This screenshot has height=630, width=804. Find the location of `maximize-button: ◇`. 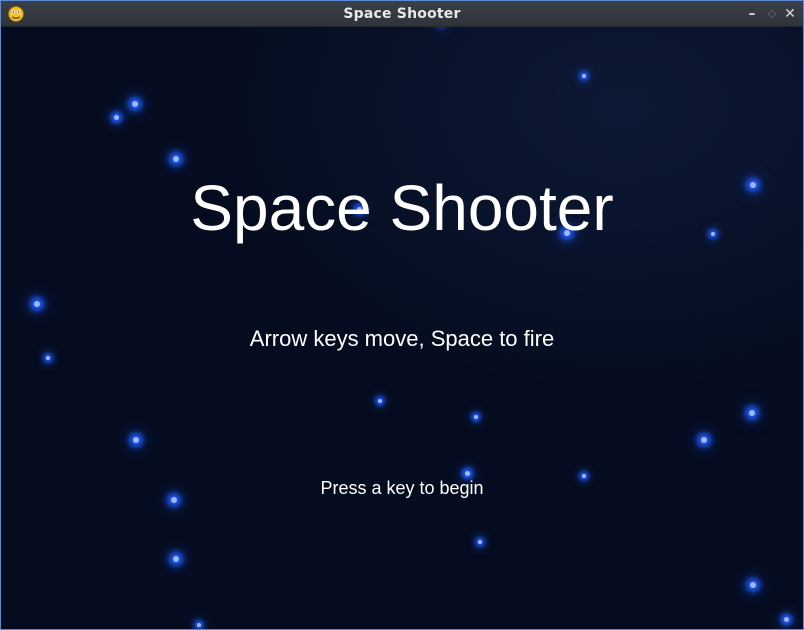

maximize-button: ◇ is located at coordinates (772, 14).